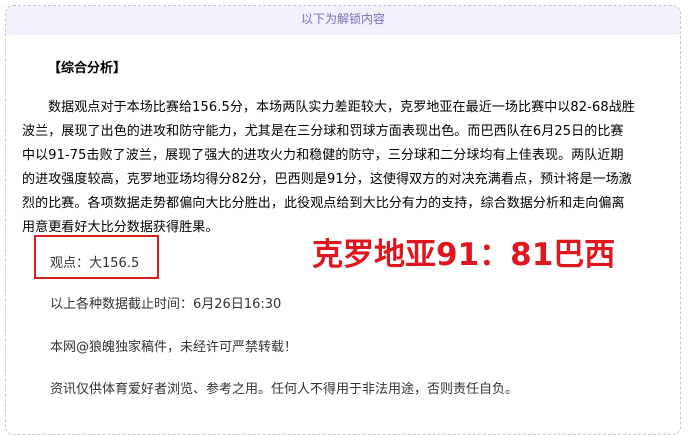  What do you see at coordinates (284, 389) in the screenshot?
I see `disclaimer-text: 资讯仅供体育爱好者浏览、参考之用。任何人不得用于非法用途，否则责任自负。` at bounding box center [284, 389].